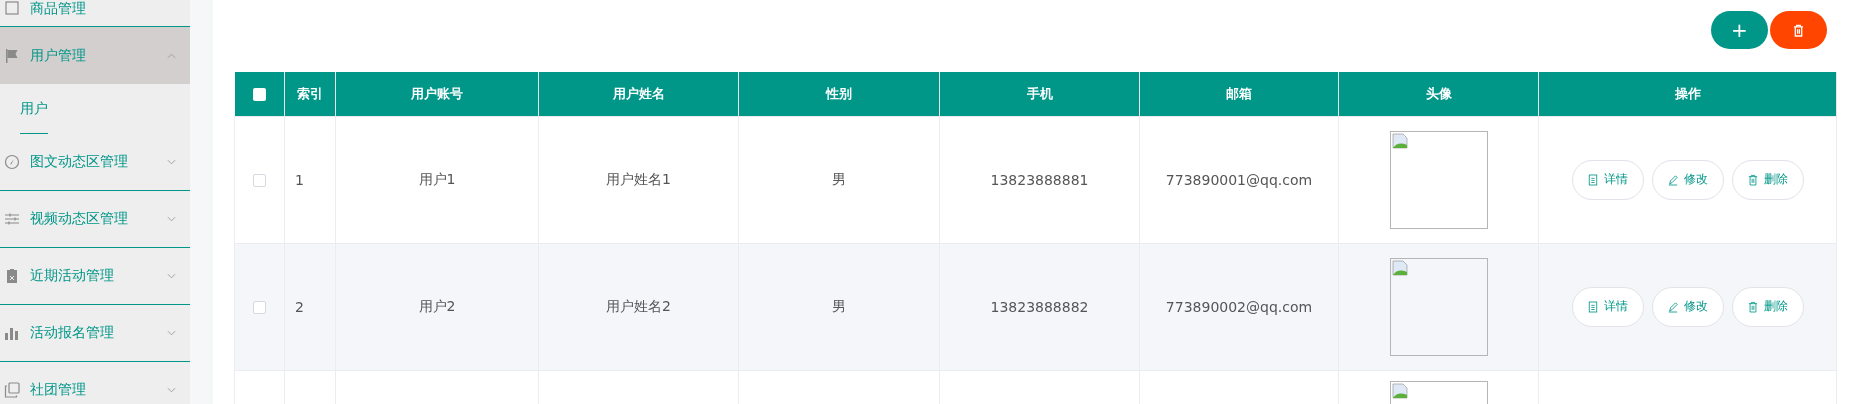  I want to click on sliders-icon, so click(12, 219).